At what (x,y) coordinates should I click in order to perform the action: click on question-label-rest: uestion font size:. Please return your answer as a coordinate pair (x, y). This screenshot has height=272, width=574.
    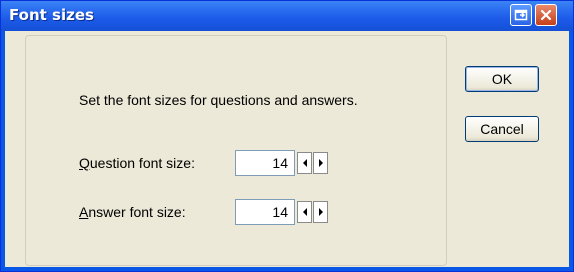
    Looking at the image, I should click on (142, 163).